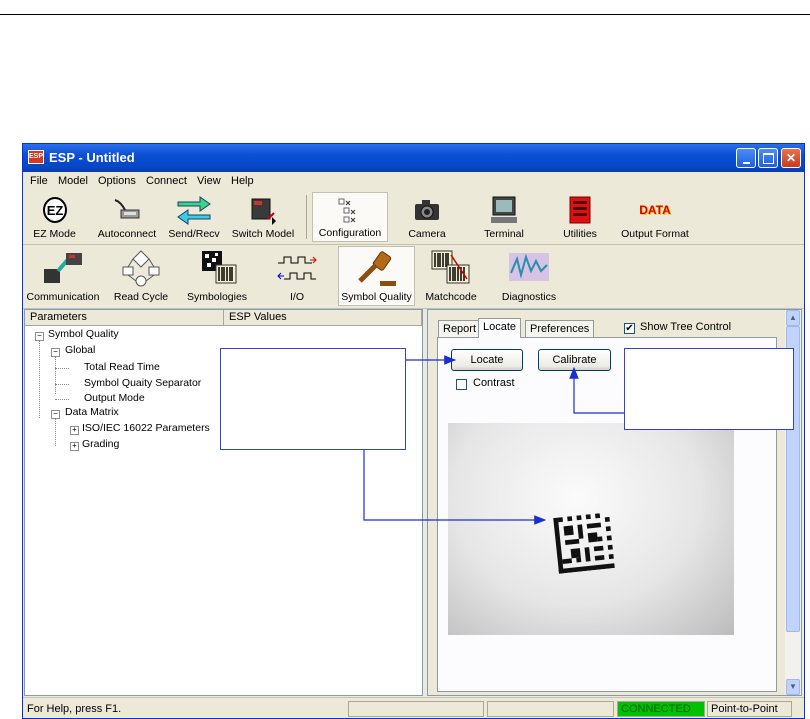  I want to click on diagnostics-button: Diagnostics, so click(529, 276).